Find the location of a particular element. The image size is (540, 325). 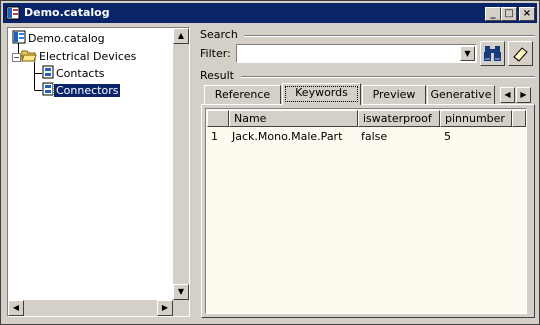

tab-scroll-right-button: ▶ is located at coordinates (523, 95).